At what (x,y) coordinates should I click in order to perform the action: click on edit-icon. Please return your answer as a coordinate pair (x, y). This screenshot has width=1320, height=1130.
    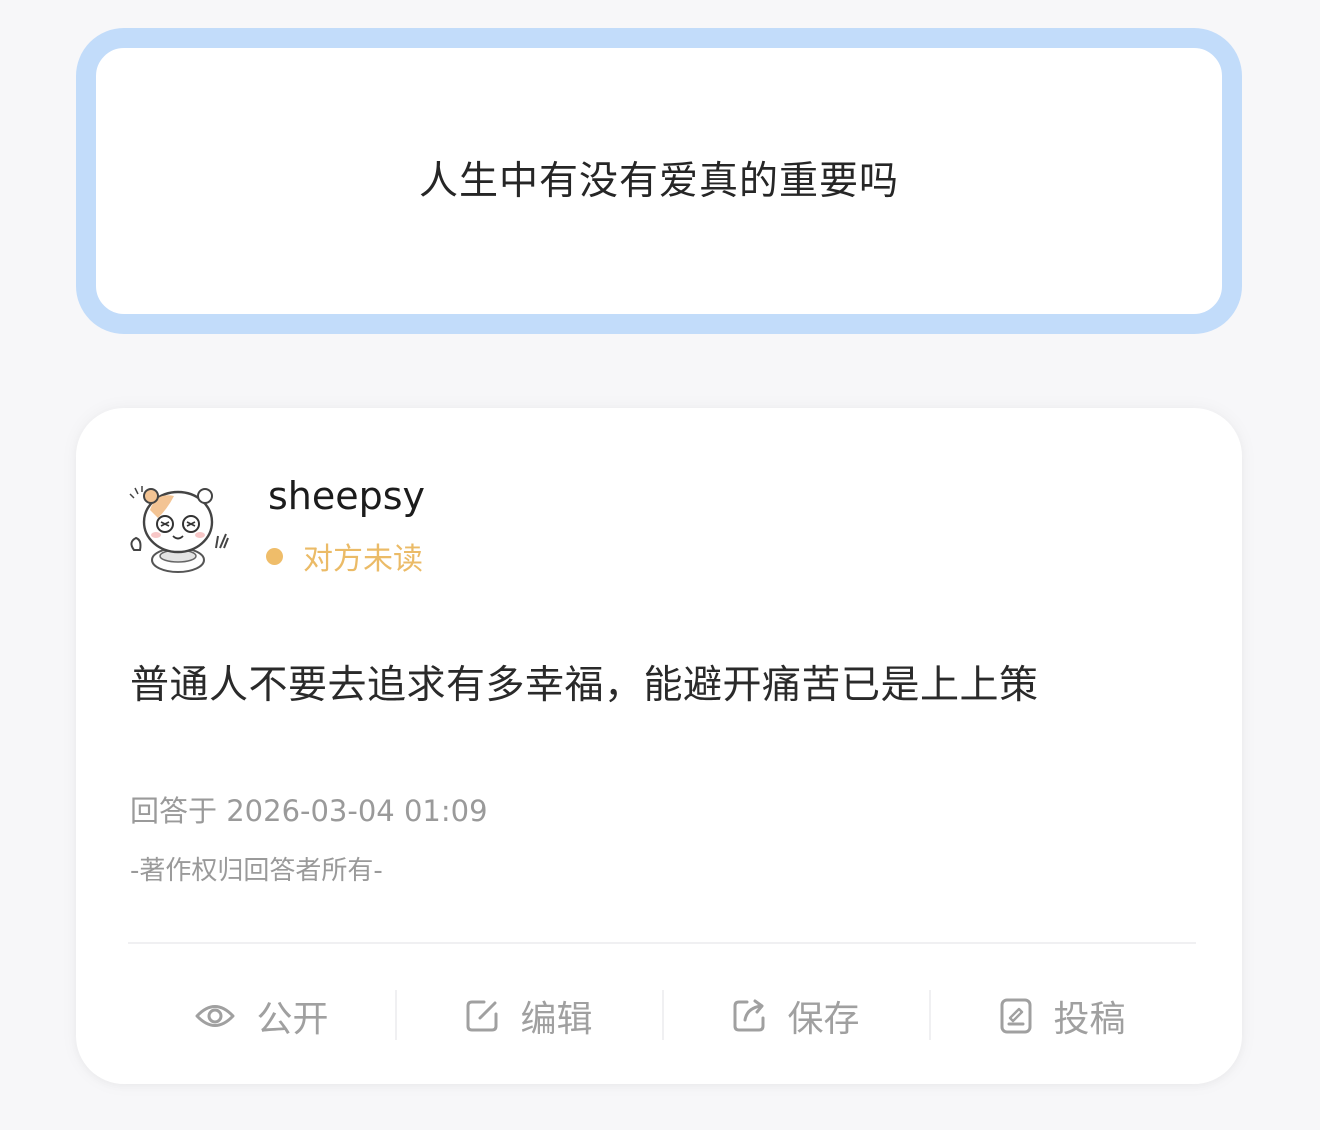
    Looking at the image, I should click on (482, 1016).